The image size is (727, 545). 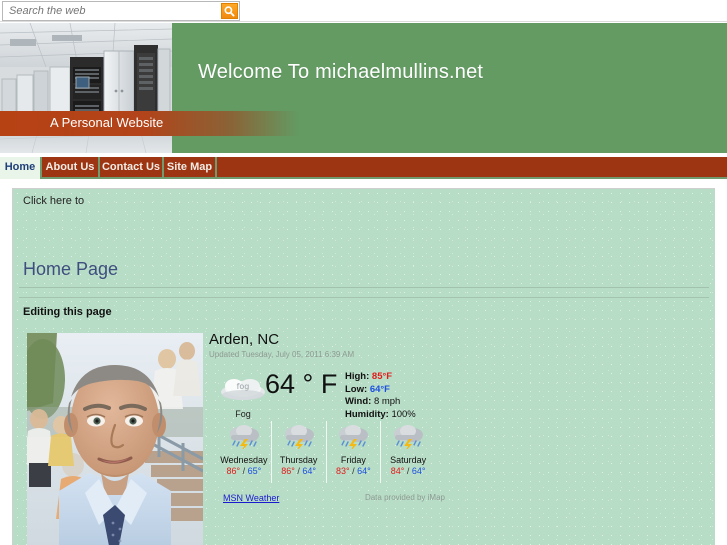 I want to click on forecast-day: Thursday 86° / 64°, so click(x=299, y=452).